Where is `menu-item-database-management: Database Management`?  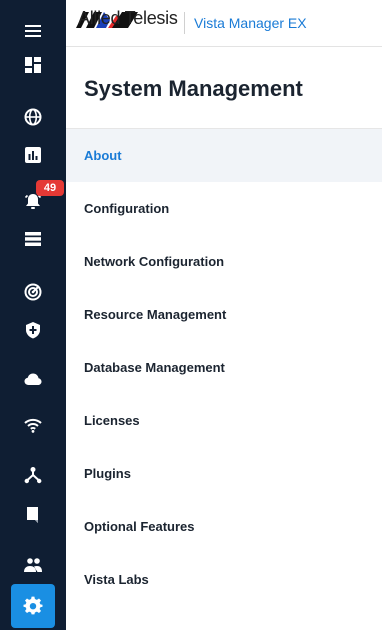 menu-item-database-management: Database Management is located at coordinates (224, 367).